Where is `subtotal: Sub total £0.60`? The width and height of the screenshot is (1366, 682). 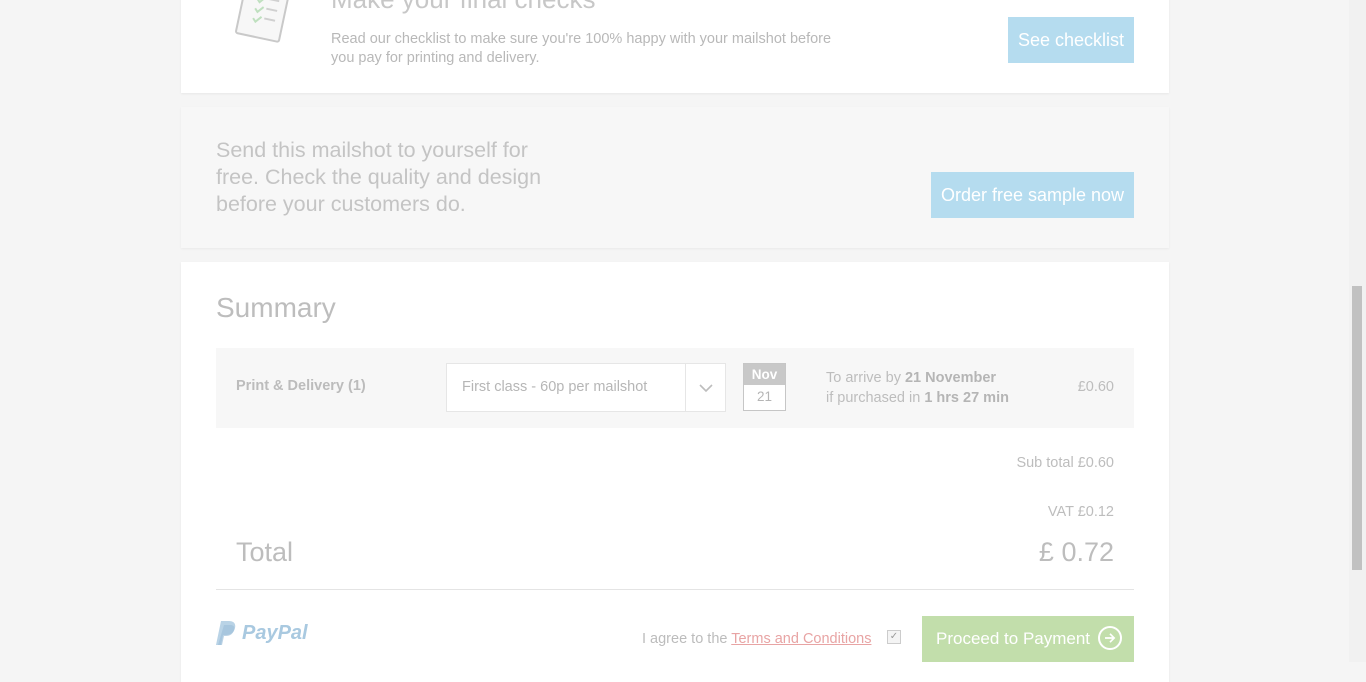
subtotal: Sub total £0.60 is located at coordinates (1065, 463).